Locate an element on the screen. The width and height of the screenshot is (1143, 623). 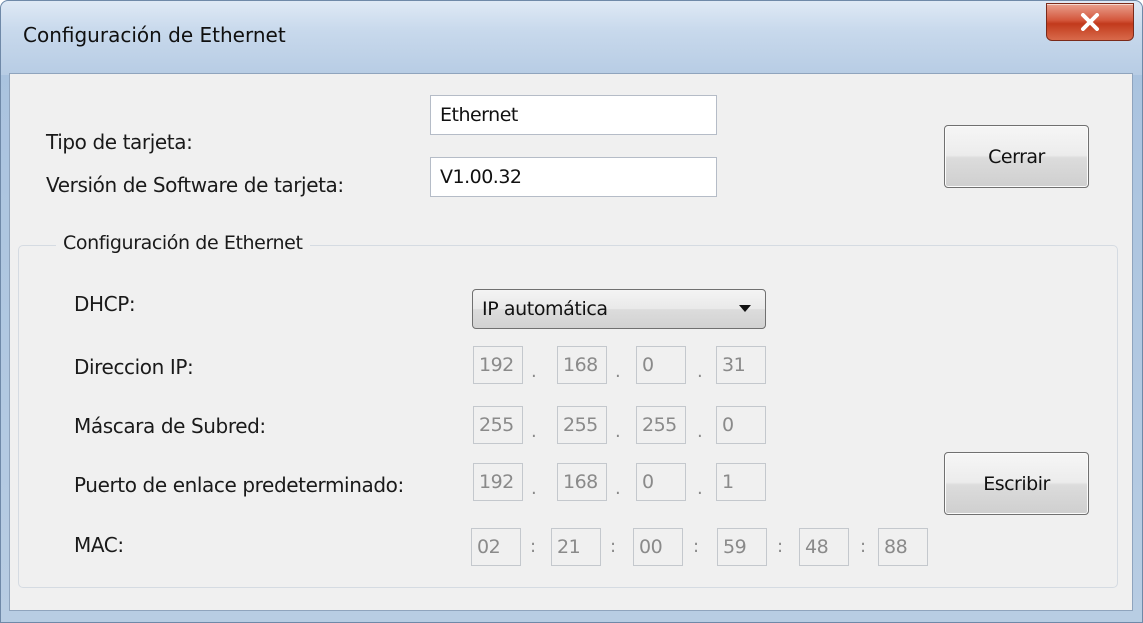
mask-octet-3-value: 255 is located at coordinates (659, 425).